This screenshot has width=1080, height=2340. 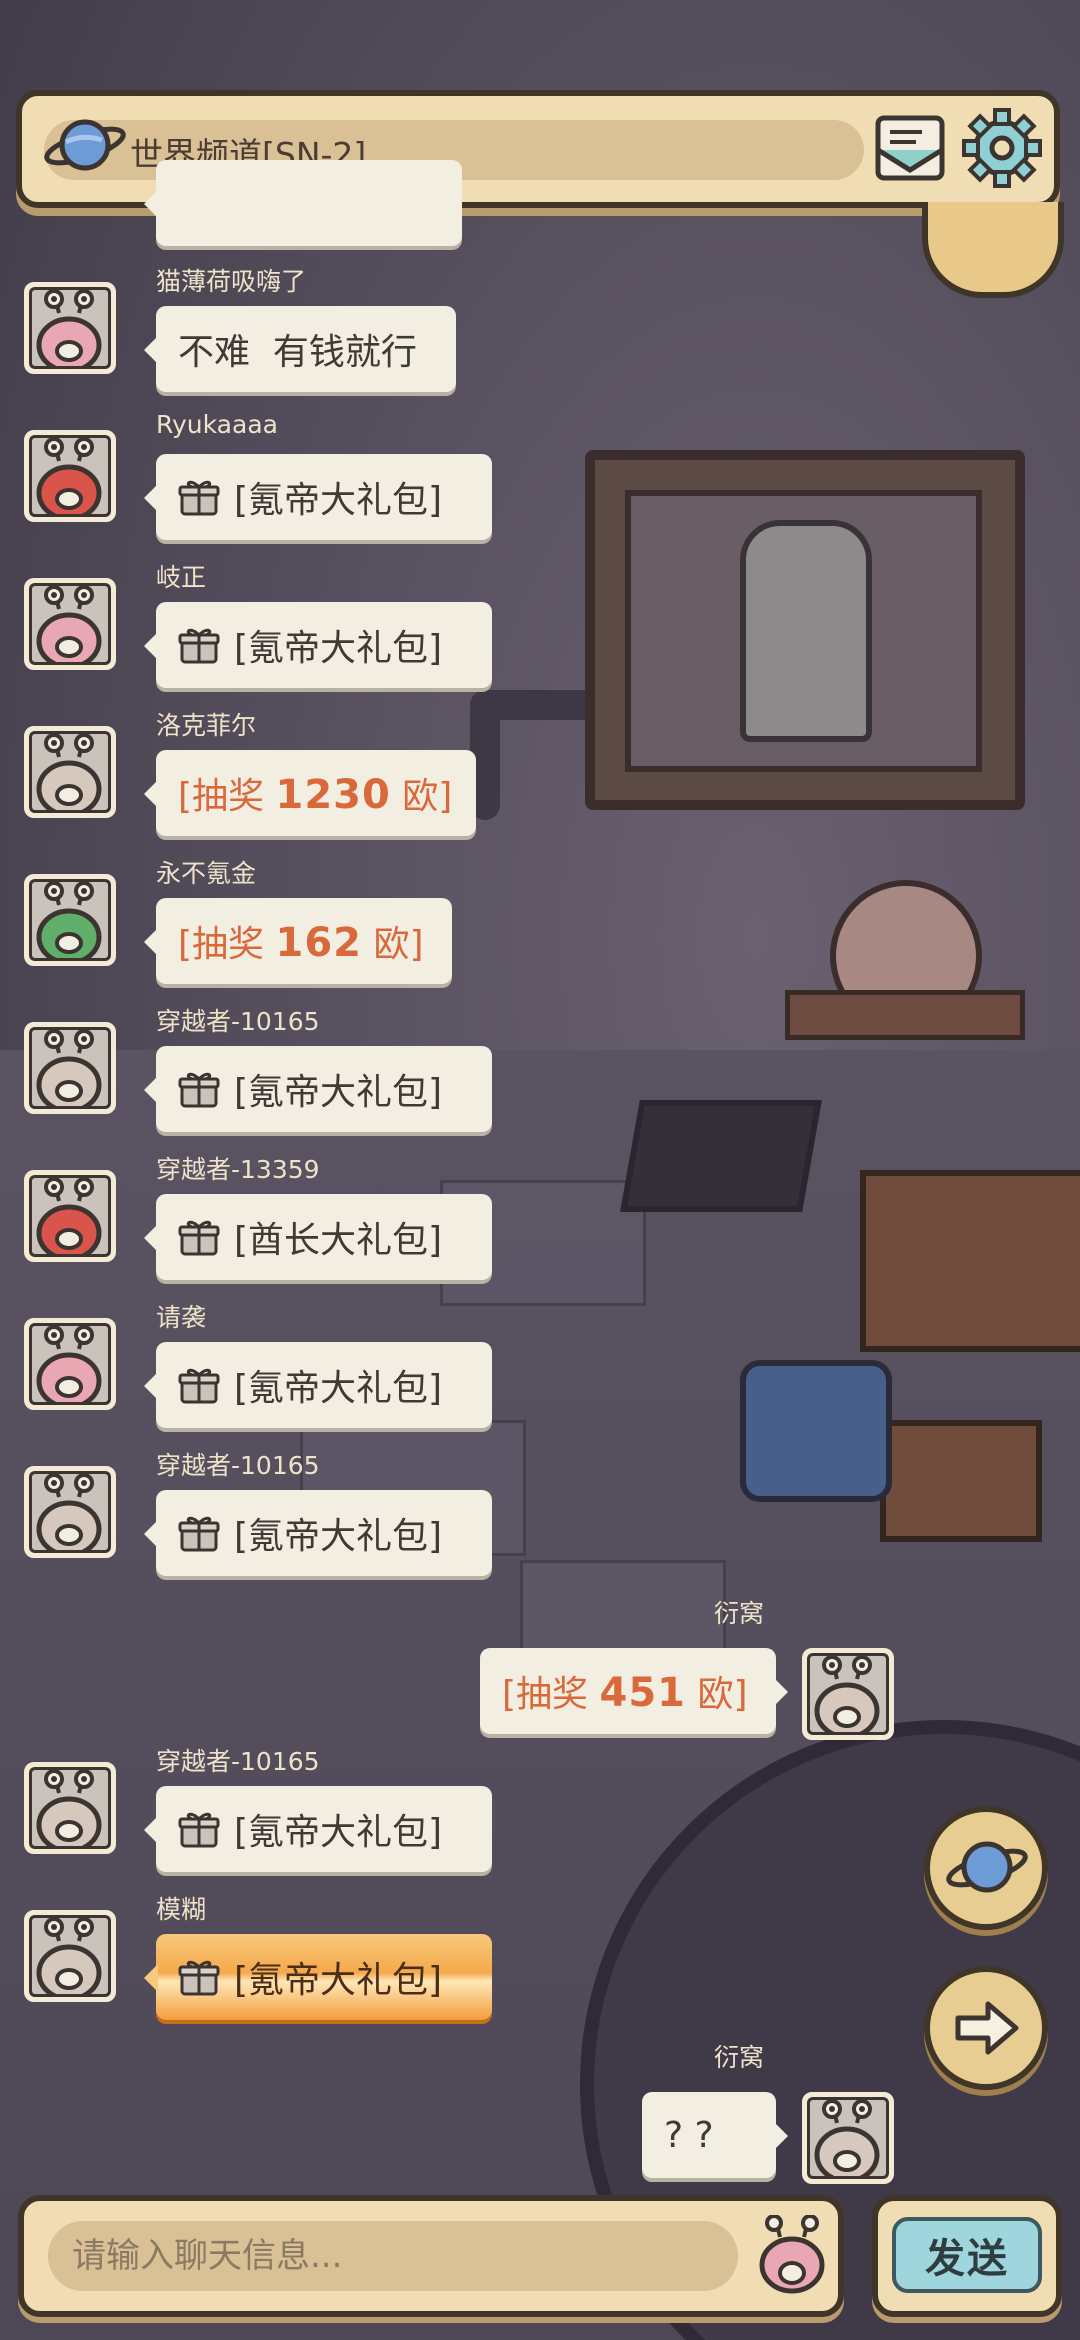 What do you see at coordinates (792, 2255) in the screenshot?
I see `snail-face-icon` at bounding box center [792, 2255].